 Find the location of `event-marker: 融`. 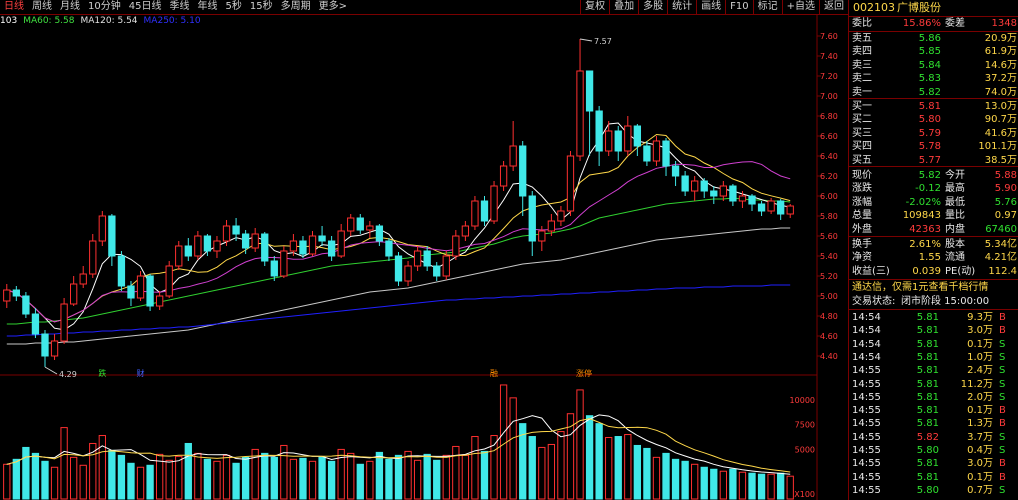

event-marker: 融 is located at coordinates (494, 373).